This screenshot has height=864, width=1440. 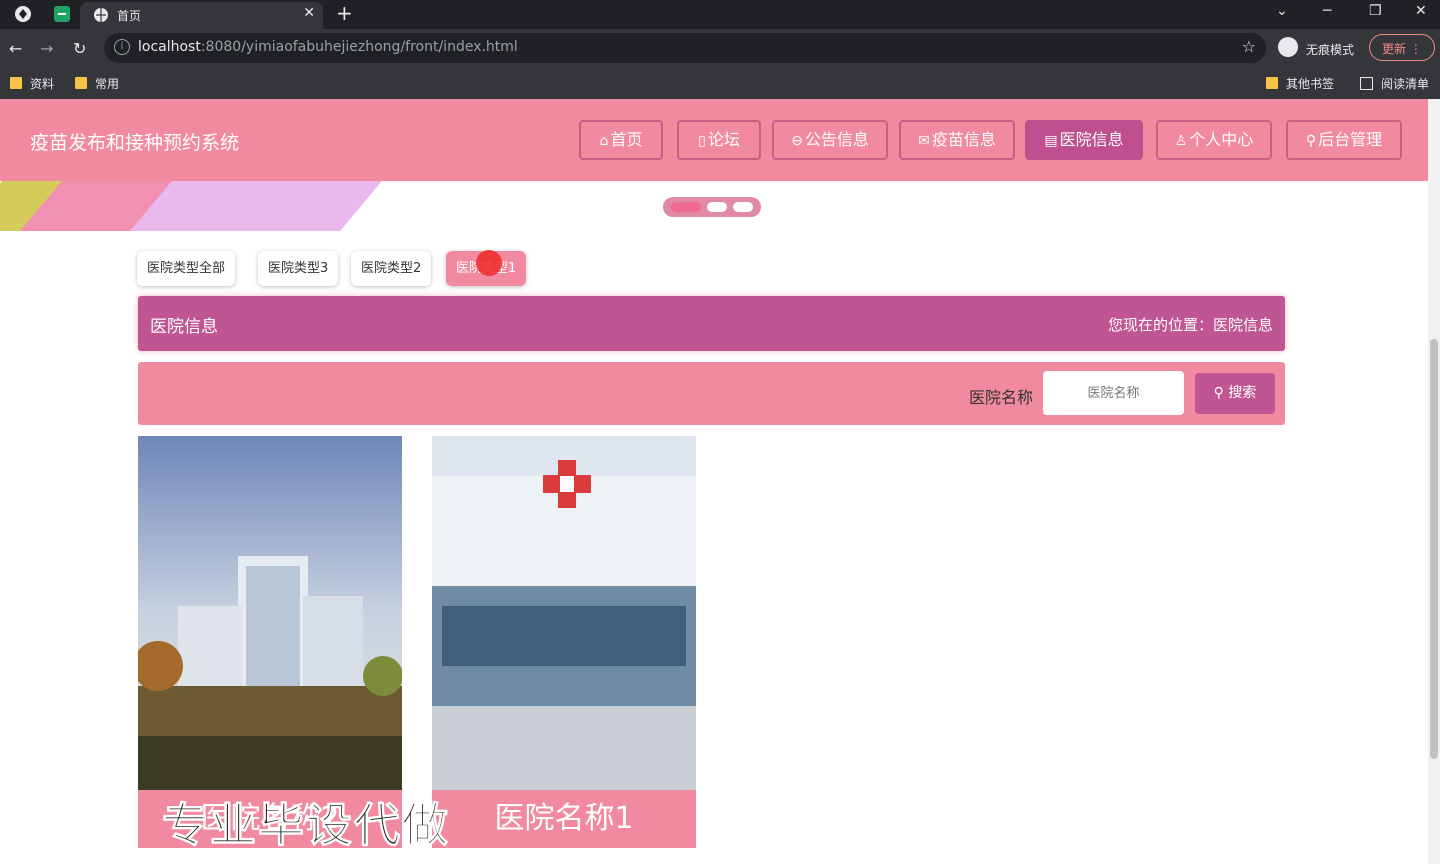 What do you see at coordinates (1327, 11) in the screenshot?
I see `minimize-icon: ─` at bounding box center [1327, 11].